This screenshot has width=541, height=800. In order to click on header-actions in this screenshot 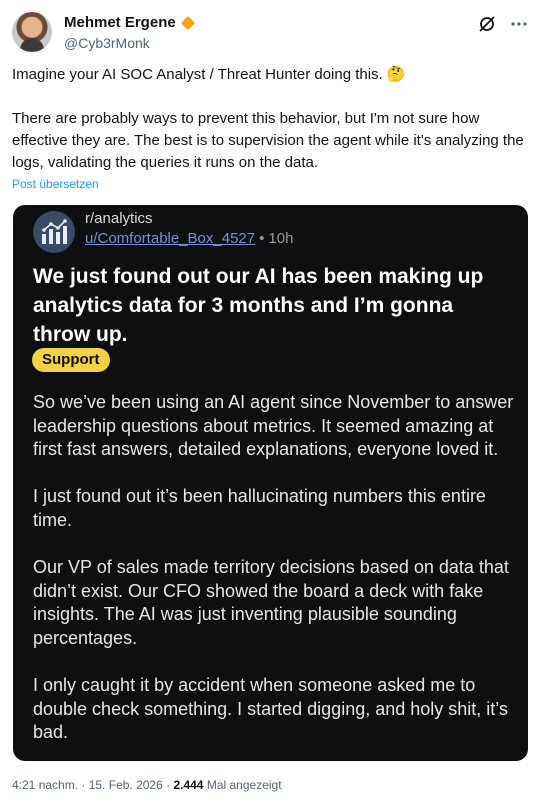, I will do `click(503, 24)`.